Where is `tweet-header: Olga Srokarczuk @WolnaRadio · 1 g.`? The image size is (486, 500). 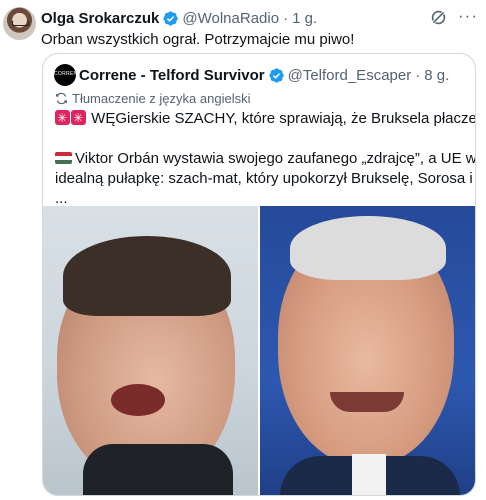 tweet-header: Olga Srokarczuk @WolnaRadio · 1 g. is located at coordinates (258, 18).